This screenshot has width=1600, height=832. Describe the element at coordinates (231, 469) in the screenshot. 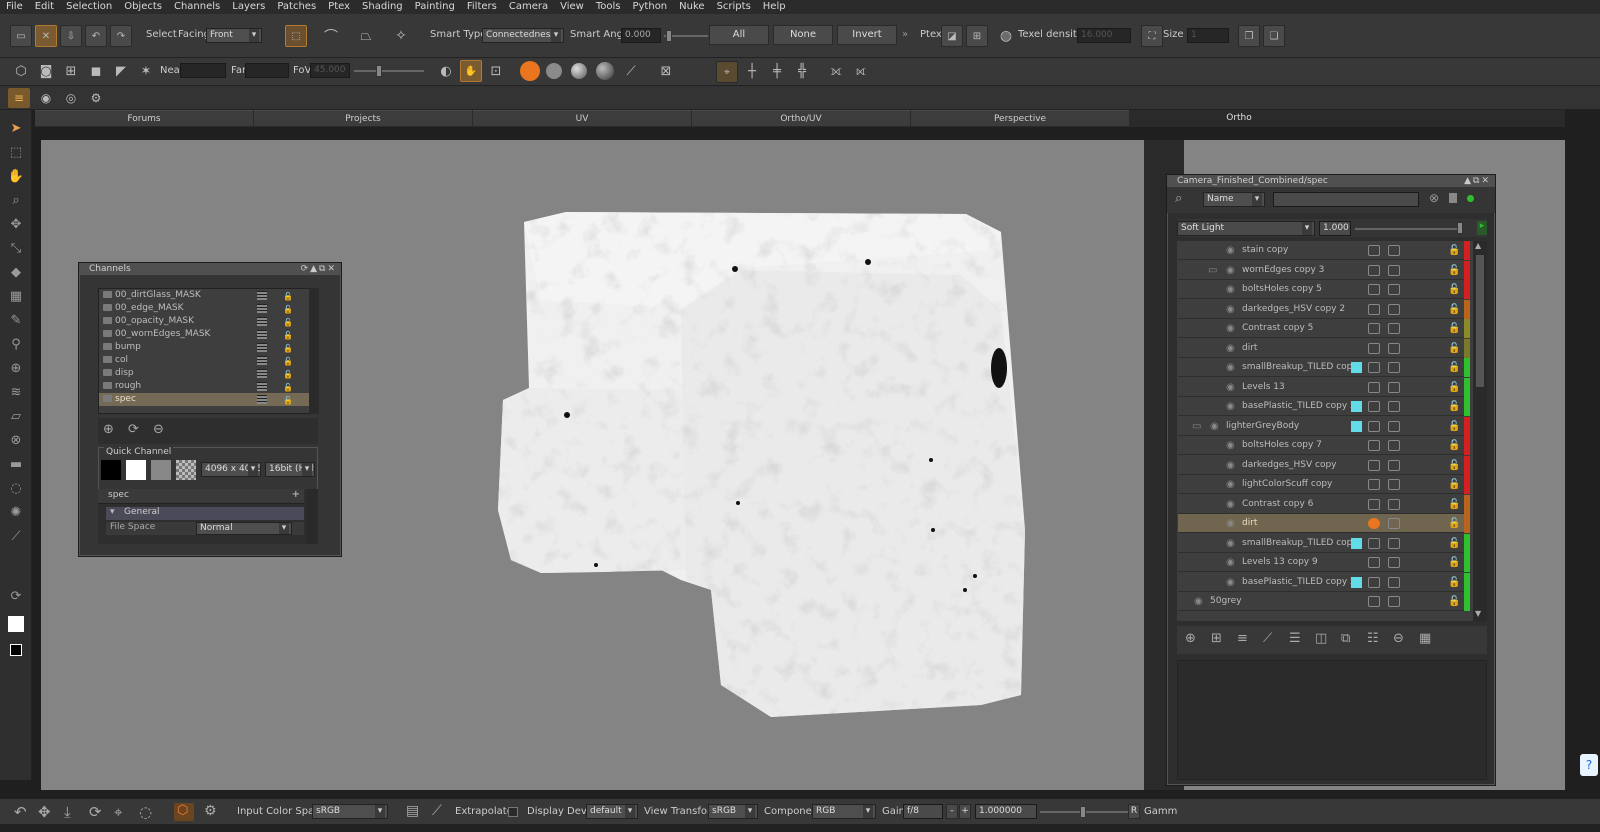

I see `resolution-dropdown: 4096 x 4096` at that location.